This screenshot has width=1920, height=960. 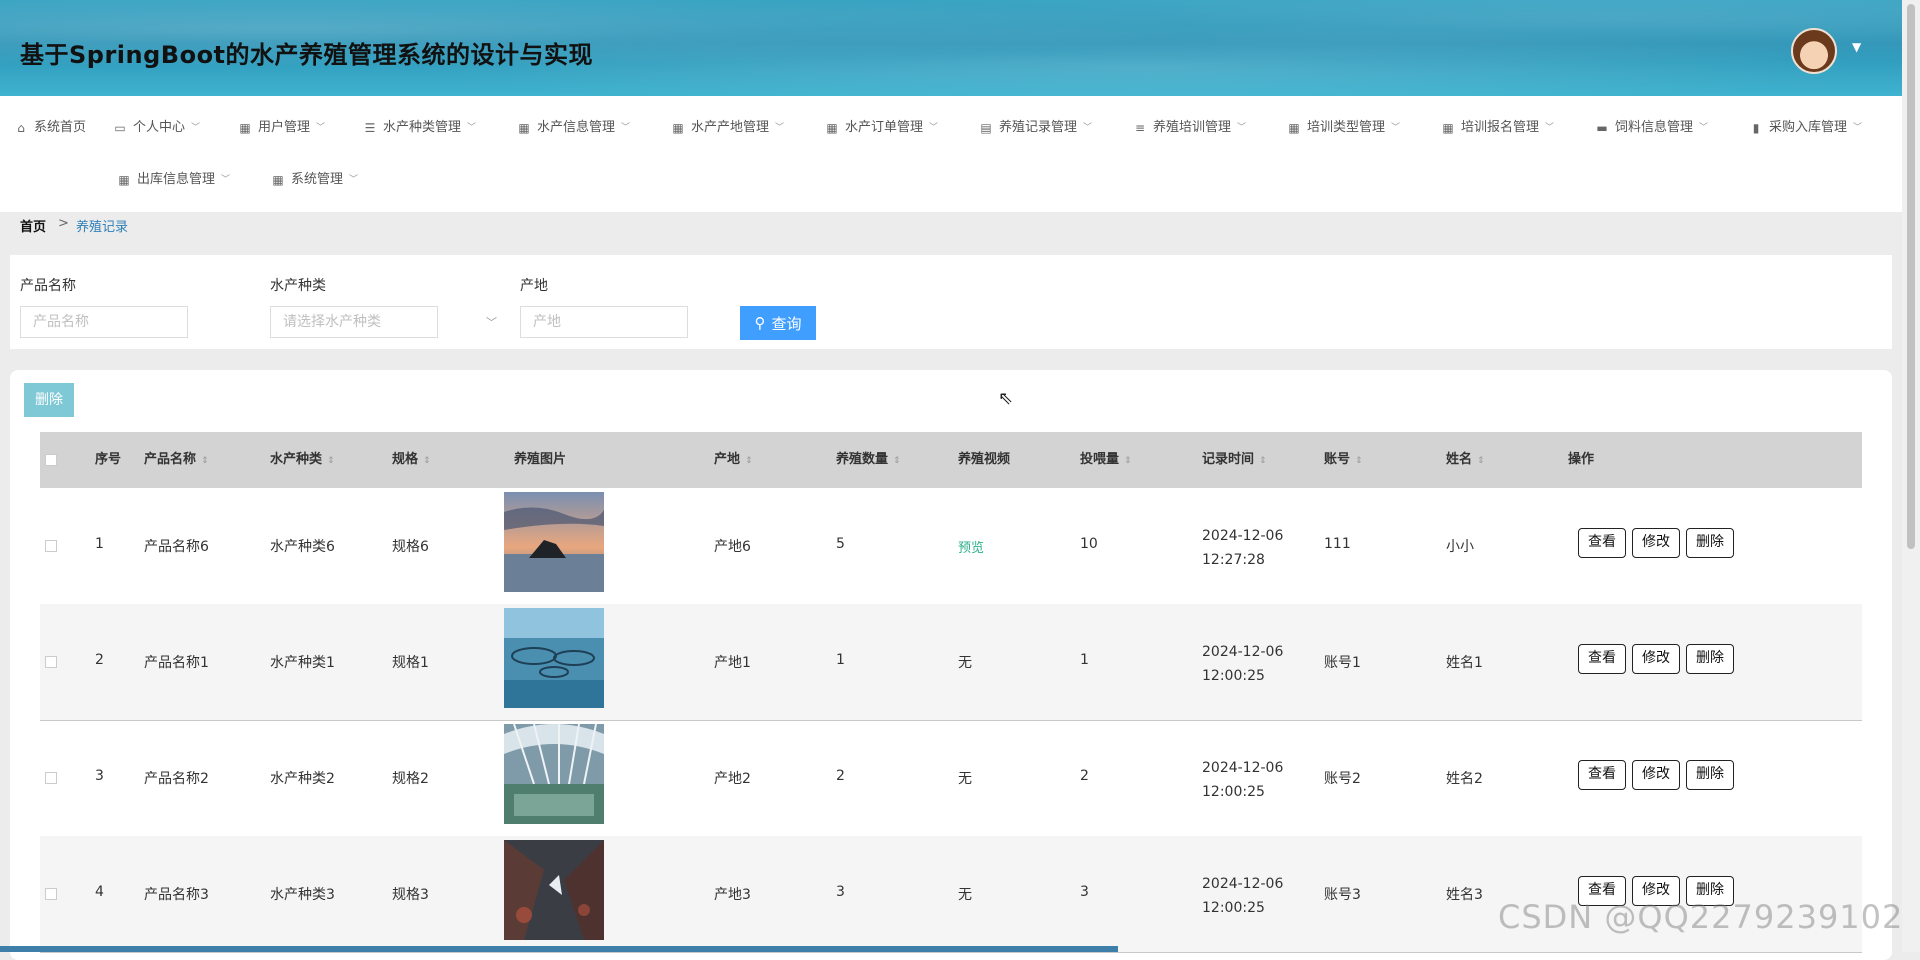 What do you see at coordinates (1243, 548) in the screenshot?
I see `cell-time: 2024-12-06 12:27:28` at bounding box center [1243, 548].